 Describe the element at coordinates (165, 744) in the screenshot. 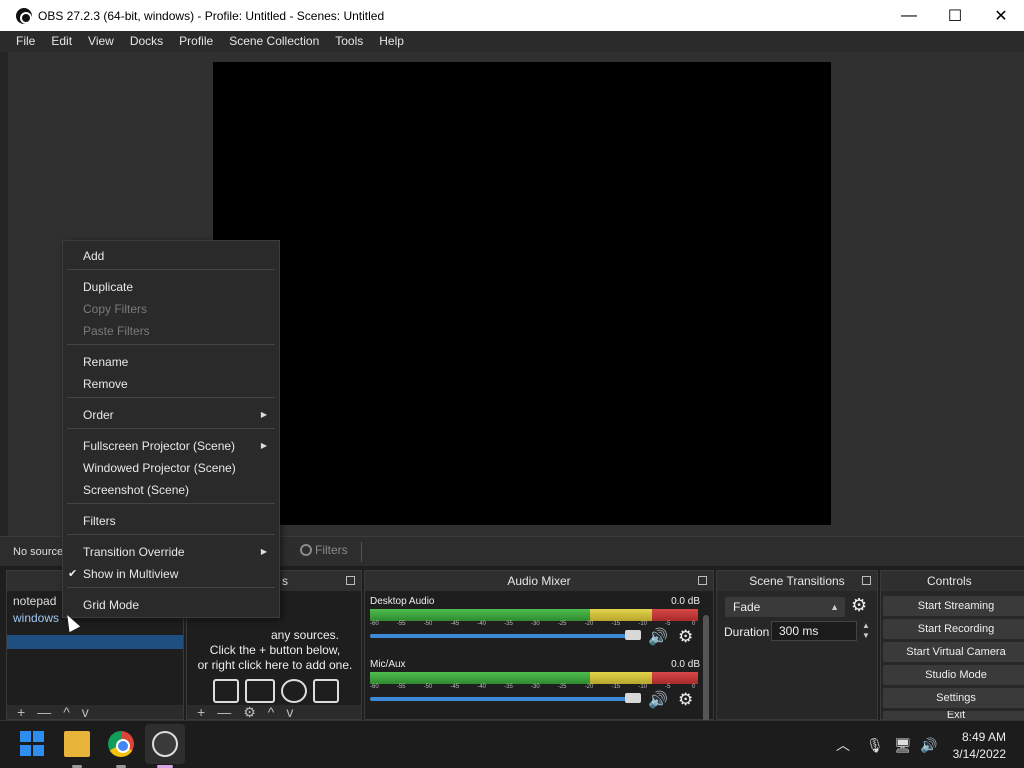

I see `obs-taskbar-icon` at that location.